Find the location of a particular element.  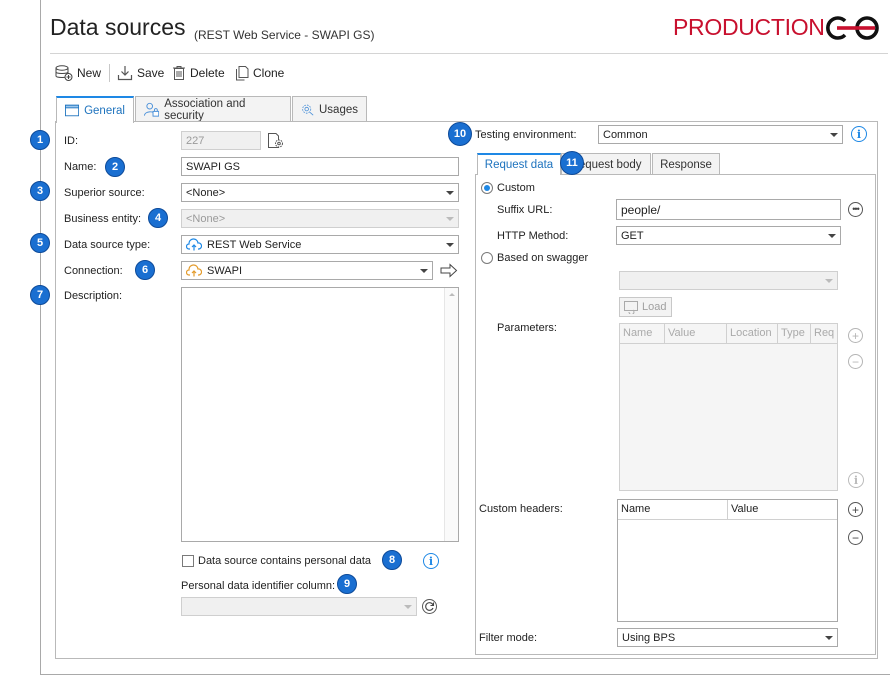

clone-button: Clone is located at coordinates (259, 73).